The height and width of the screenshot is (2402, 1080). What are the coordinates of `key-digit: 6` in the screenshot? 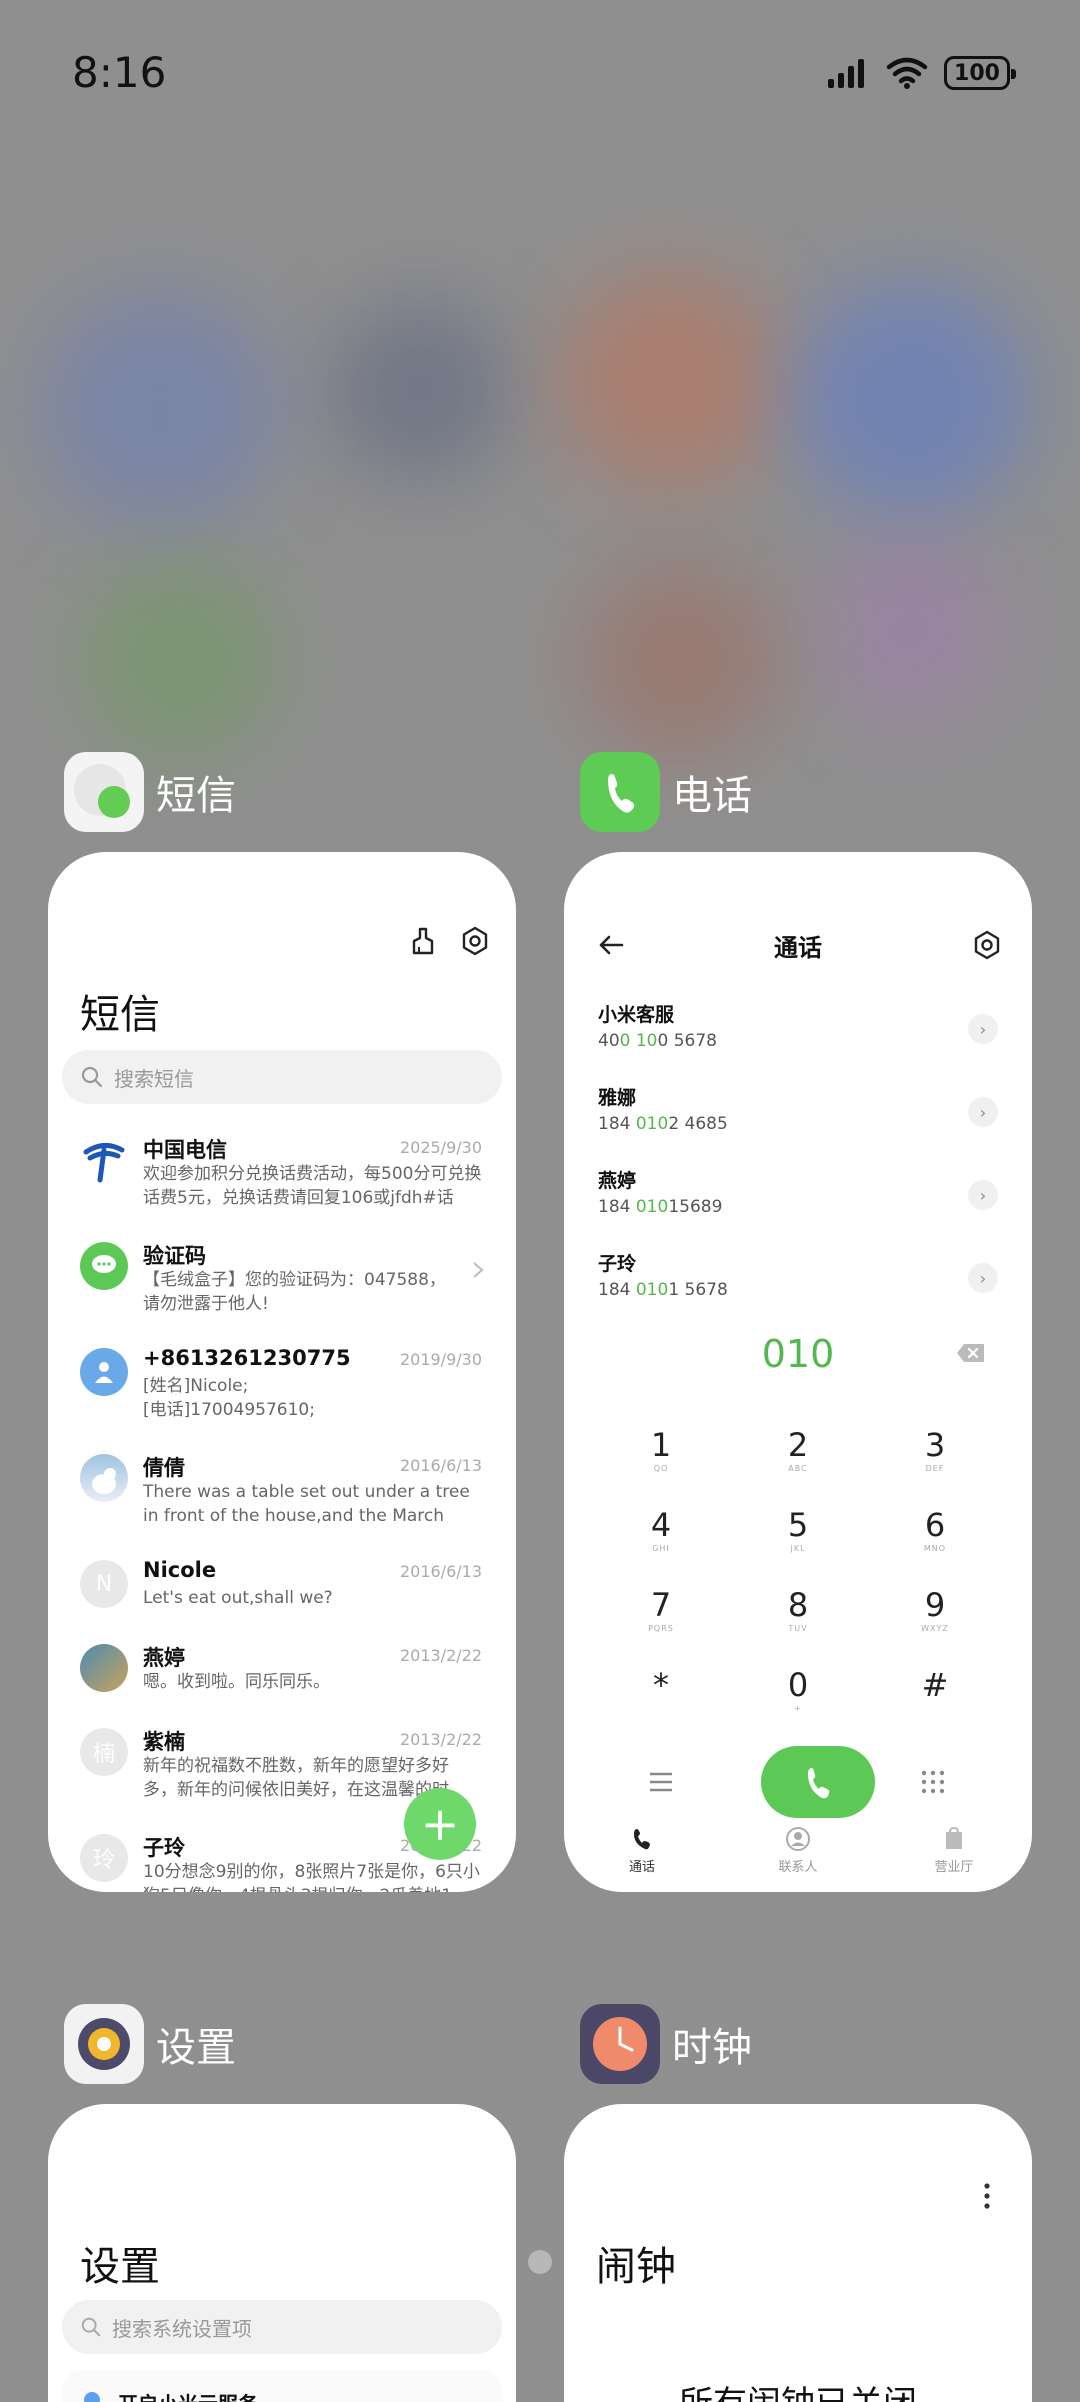 It's located at (935, 1525).